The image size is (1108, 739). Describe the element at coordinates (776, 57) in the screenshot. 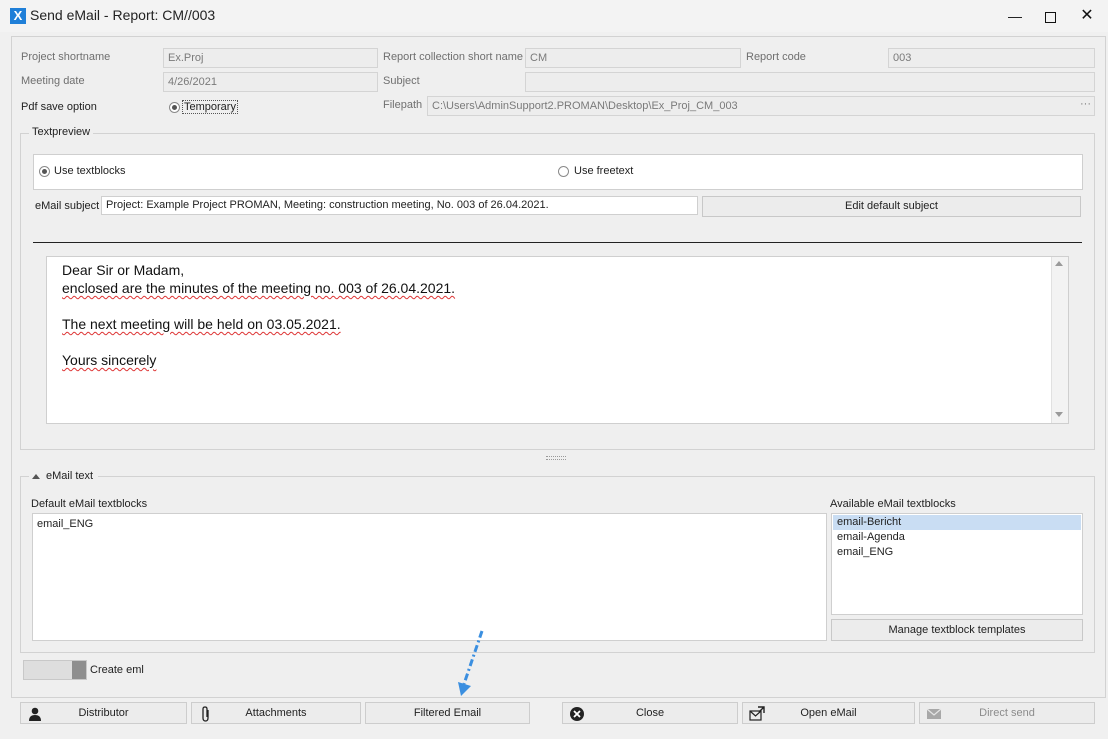

I see `report-code-label: Report code` at that location.